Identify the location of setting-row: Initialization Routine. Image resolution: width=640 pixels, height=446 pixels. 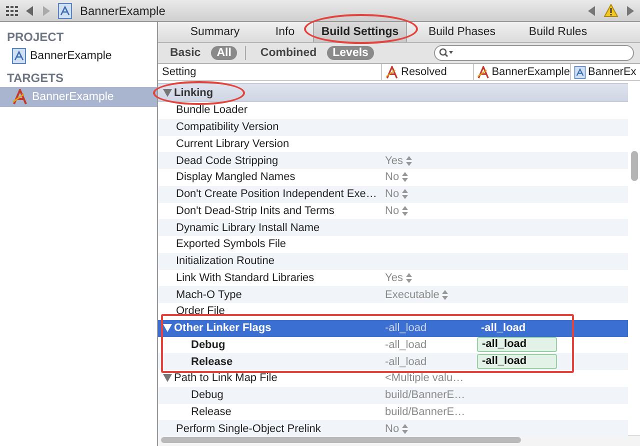
(393, 261).